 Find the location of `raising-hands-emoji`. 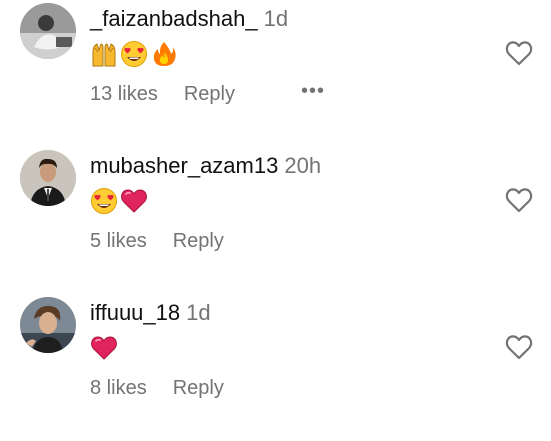

raising-hands-emoji is located at coordinates (104, 54).